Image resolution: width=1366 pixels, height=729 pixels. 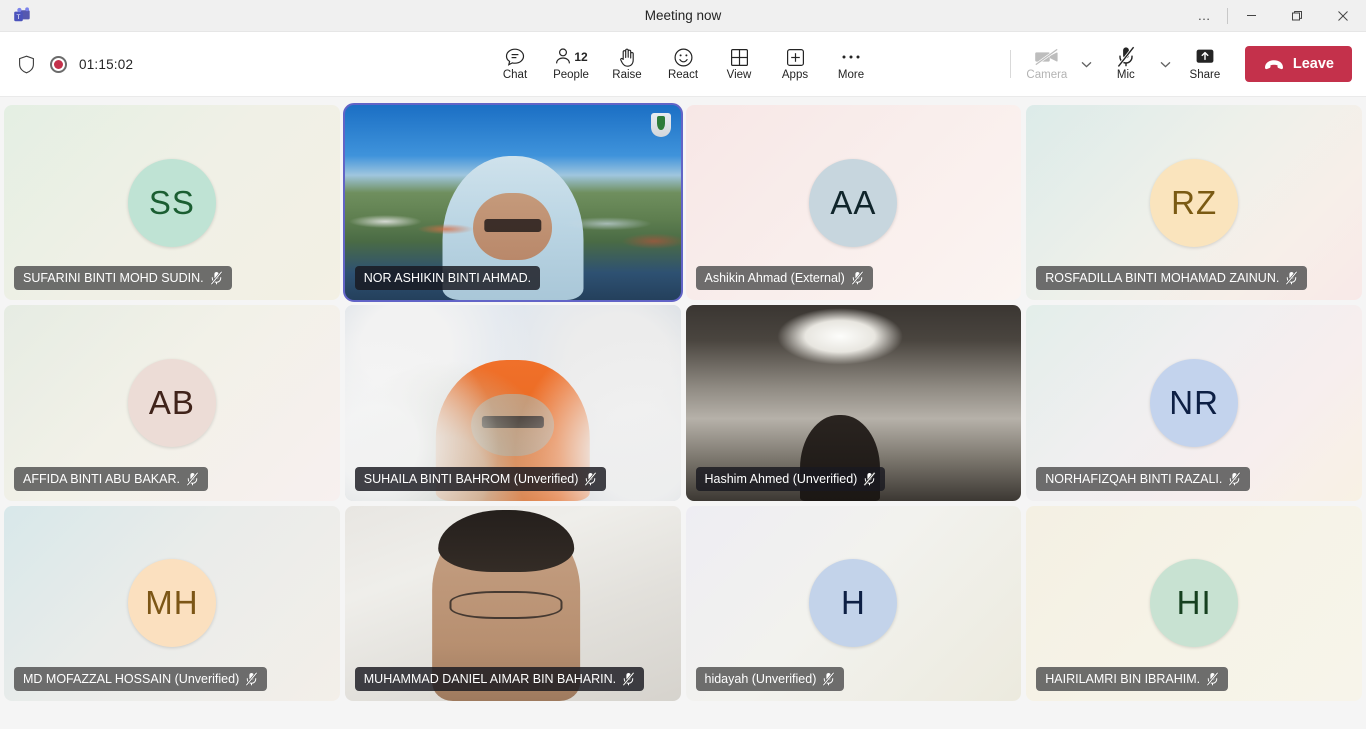 I want to click on camera-label: Camera, so click(x=1047, y=75).